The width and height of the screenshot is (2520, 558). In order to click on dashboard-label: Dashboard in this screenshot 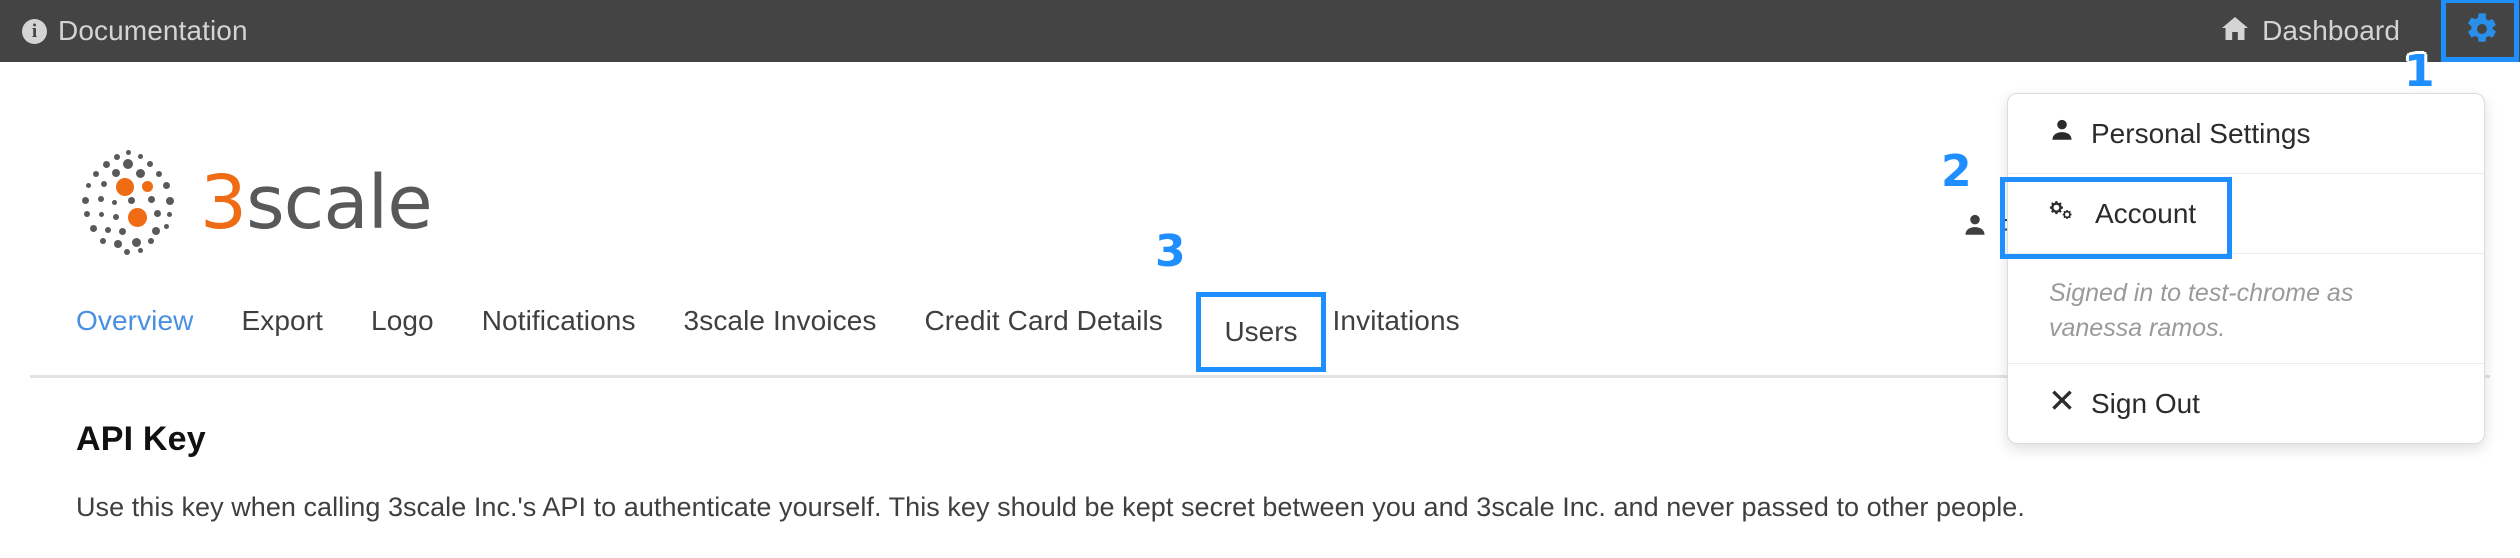, I will do `click(2331, 30)`.